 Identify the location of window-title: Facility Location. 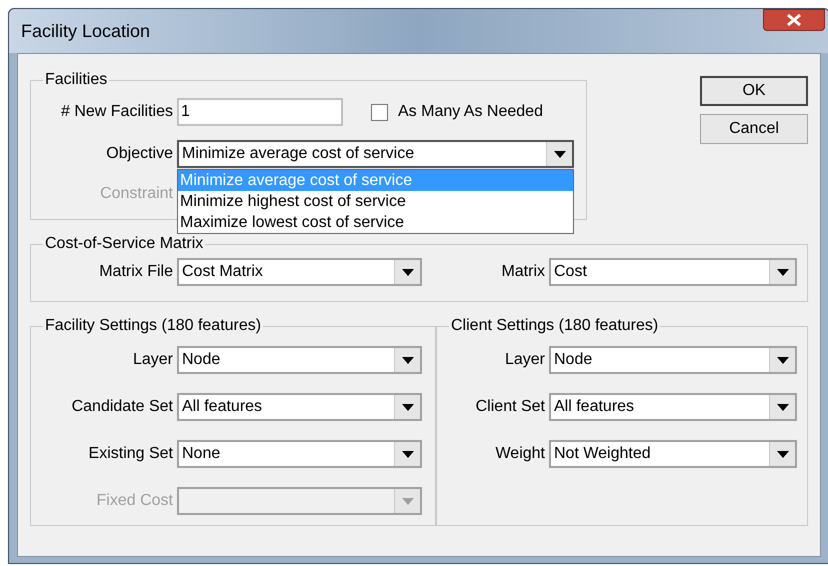
(85, 31).